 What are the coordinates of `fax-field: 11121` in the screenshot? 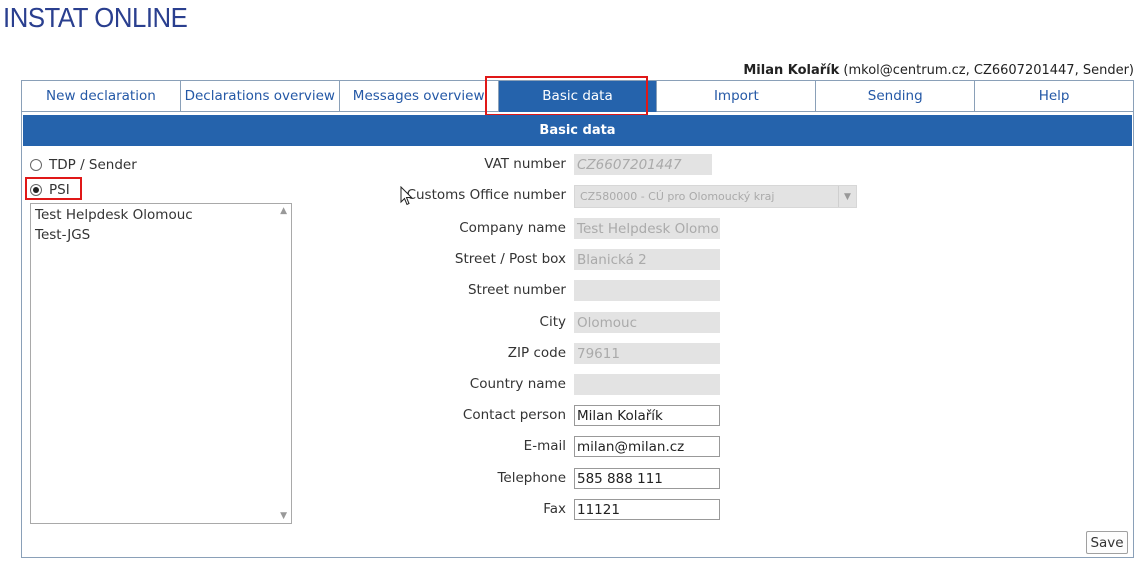 It's located at (647, 509).